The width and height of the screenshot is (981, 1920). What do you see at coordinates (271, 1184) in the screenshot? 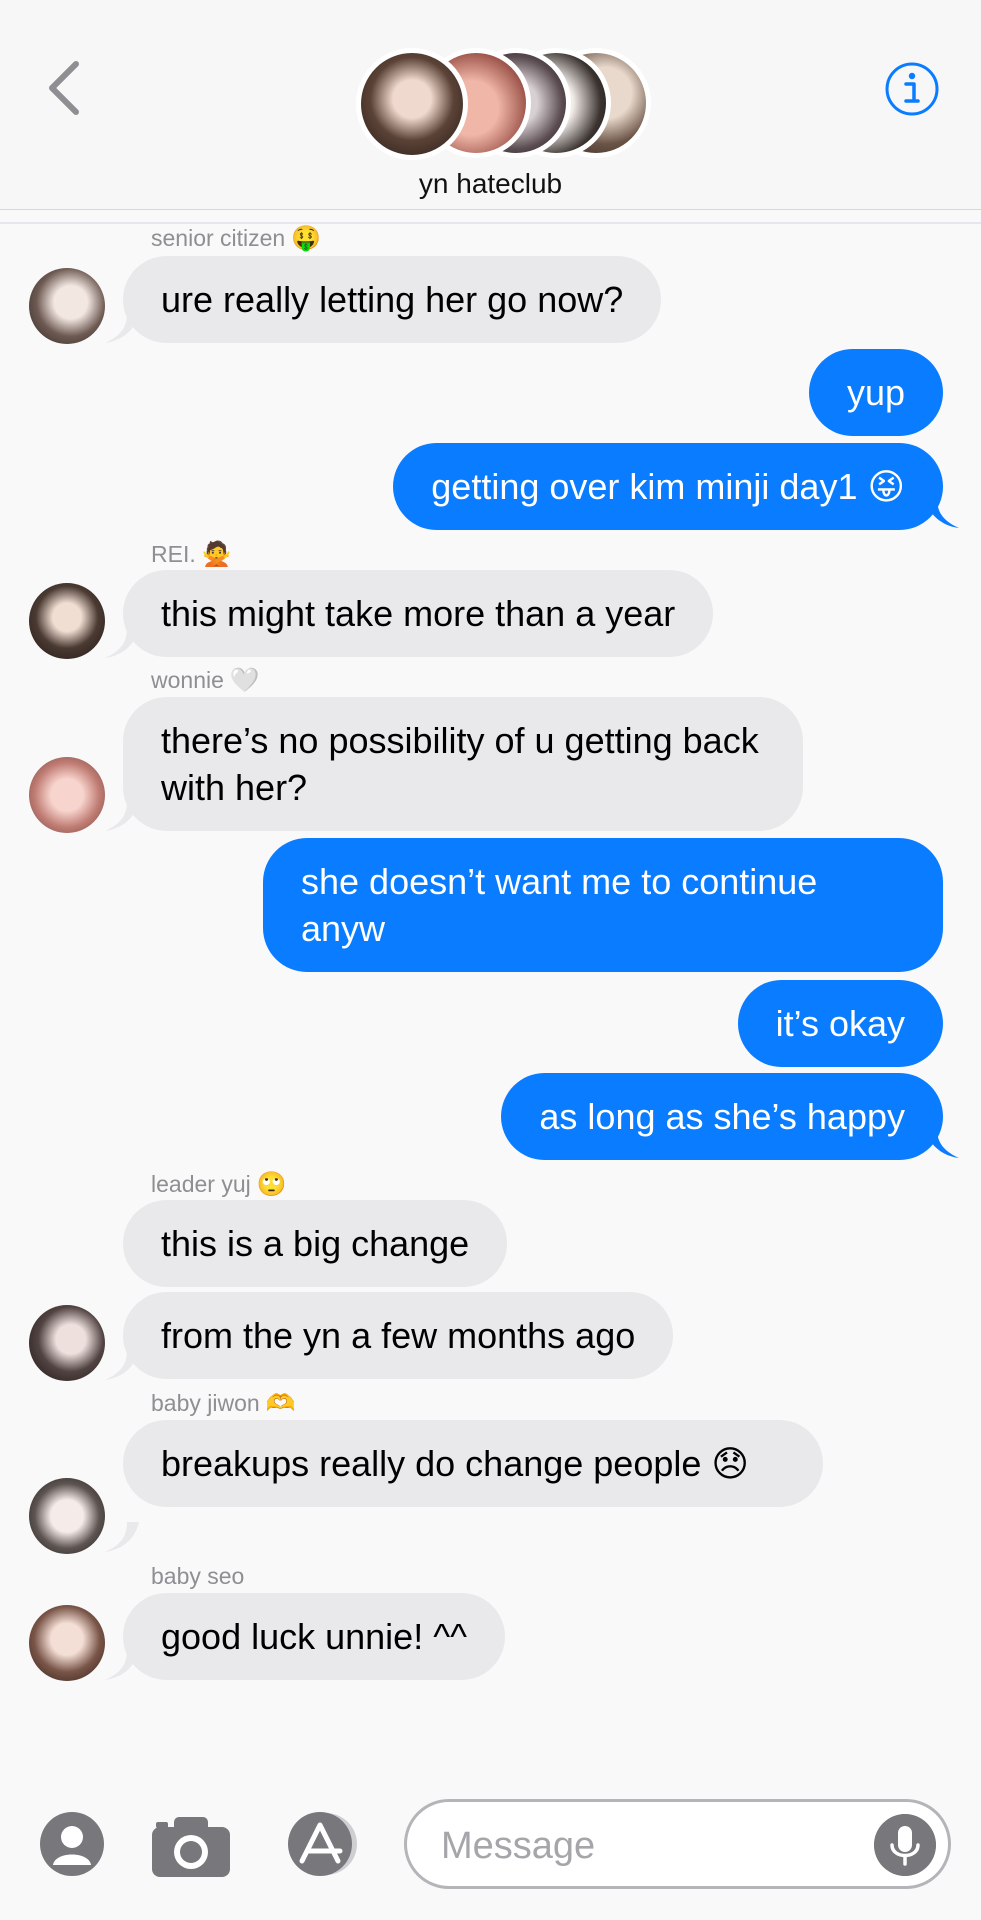
I see `sender-emoji: 🙄` at bounding box center [271, 1184].